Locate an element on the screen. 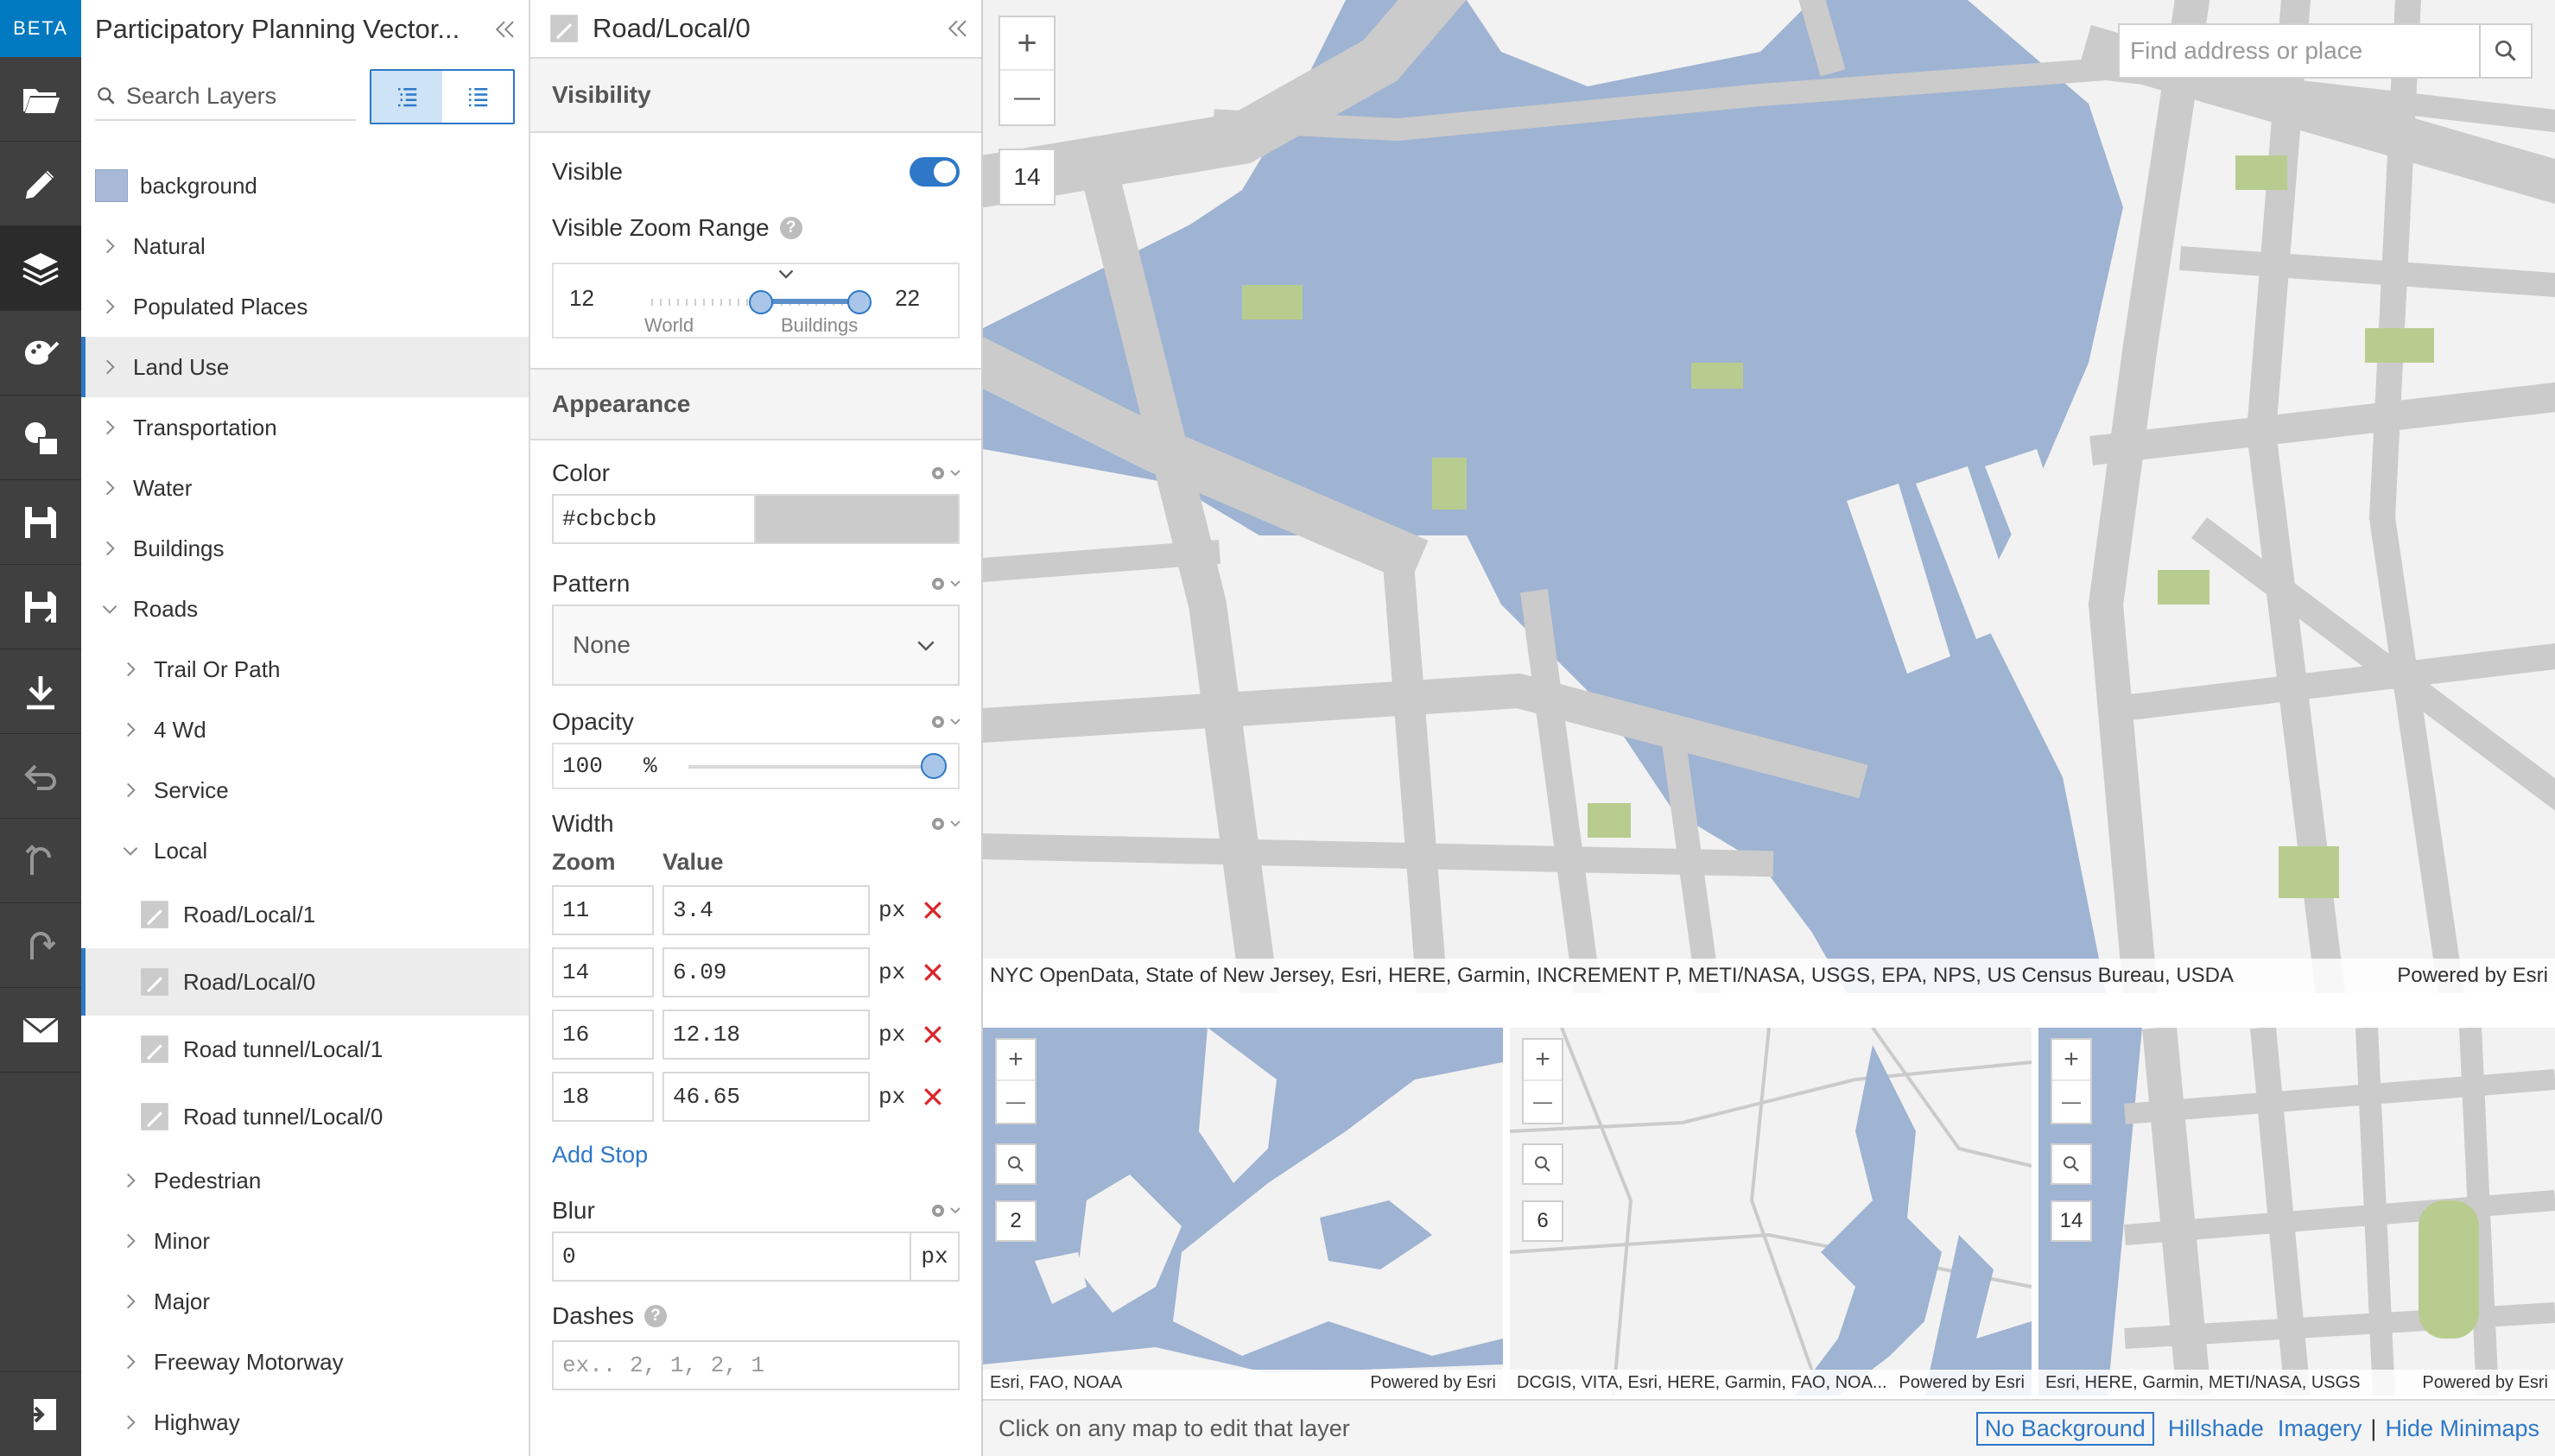  color-swatch is located at coordinates (858, 519).